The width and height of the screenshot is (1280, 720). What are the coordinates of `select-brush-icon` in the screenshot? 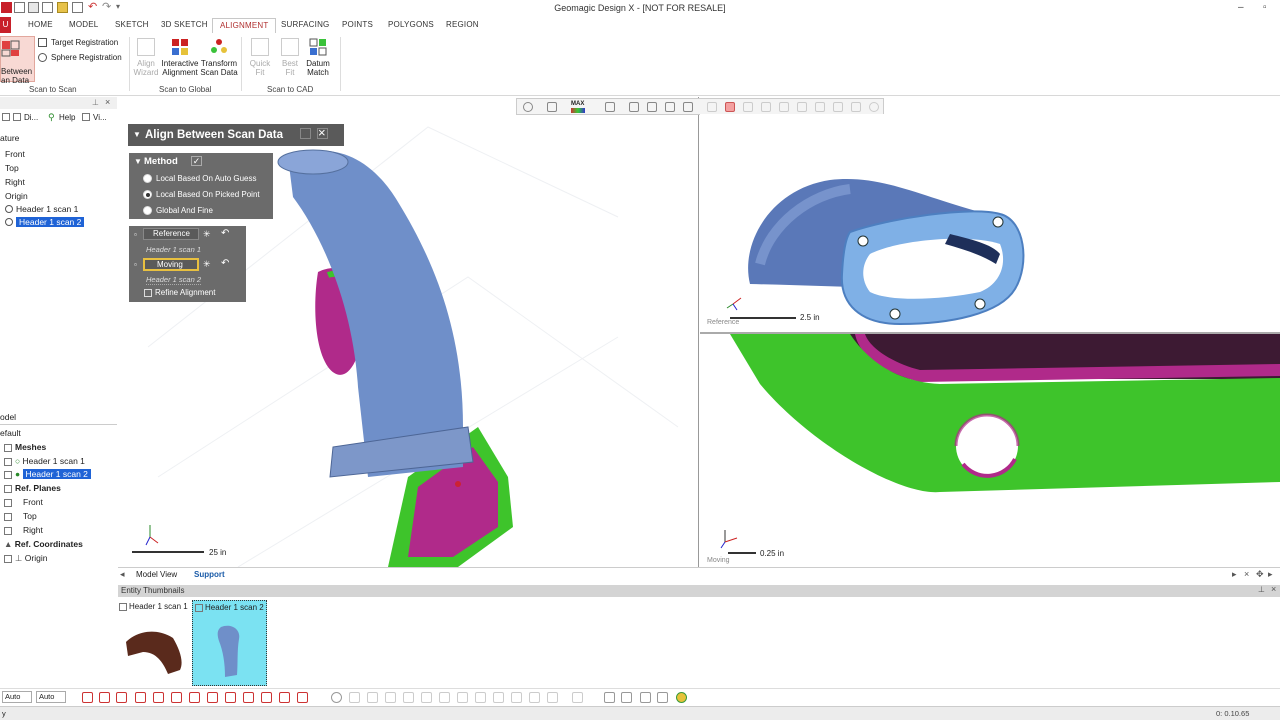 It's located at (176, 697).